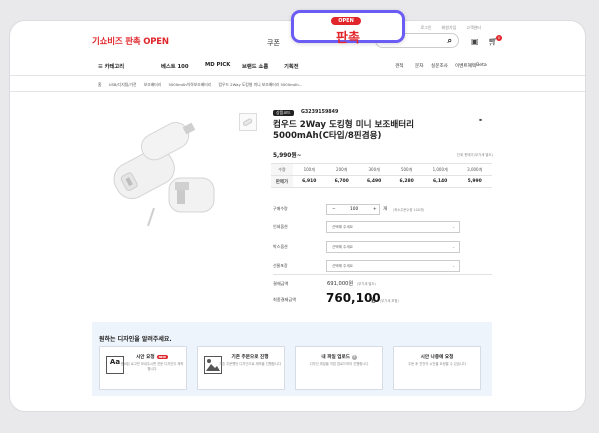 The image size is (599, 433). I want to click on share-icon: ⚭, so click(480, 120).